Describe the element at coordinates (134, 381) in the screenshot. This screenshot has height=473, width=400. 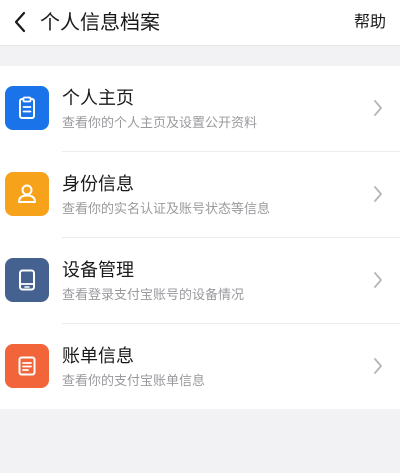
I see `menu-item-description: 查看你的支付宝账单信息` at that location.